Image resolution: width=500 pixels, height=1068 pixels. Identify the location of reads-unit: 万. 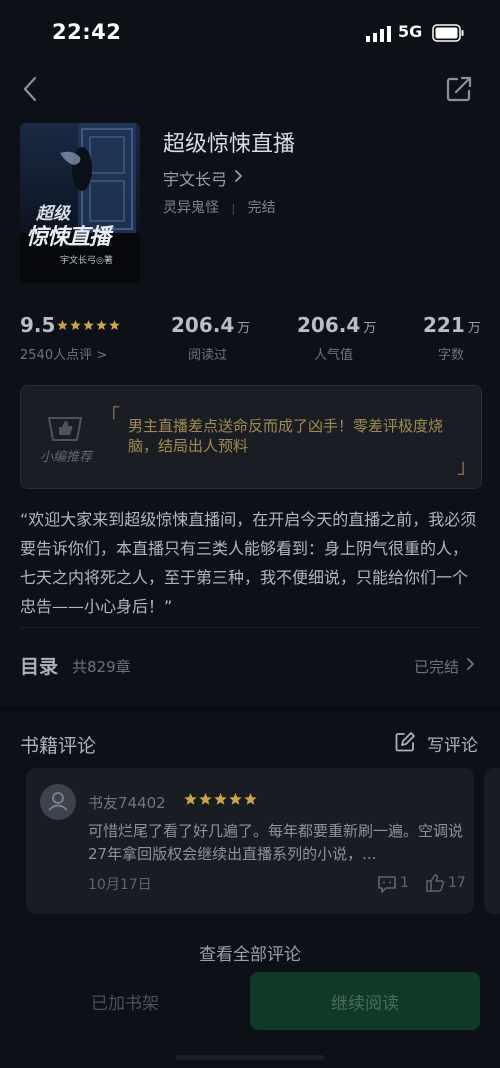
(244, 328).